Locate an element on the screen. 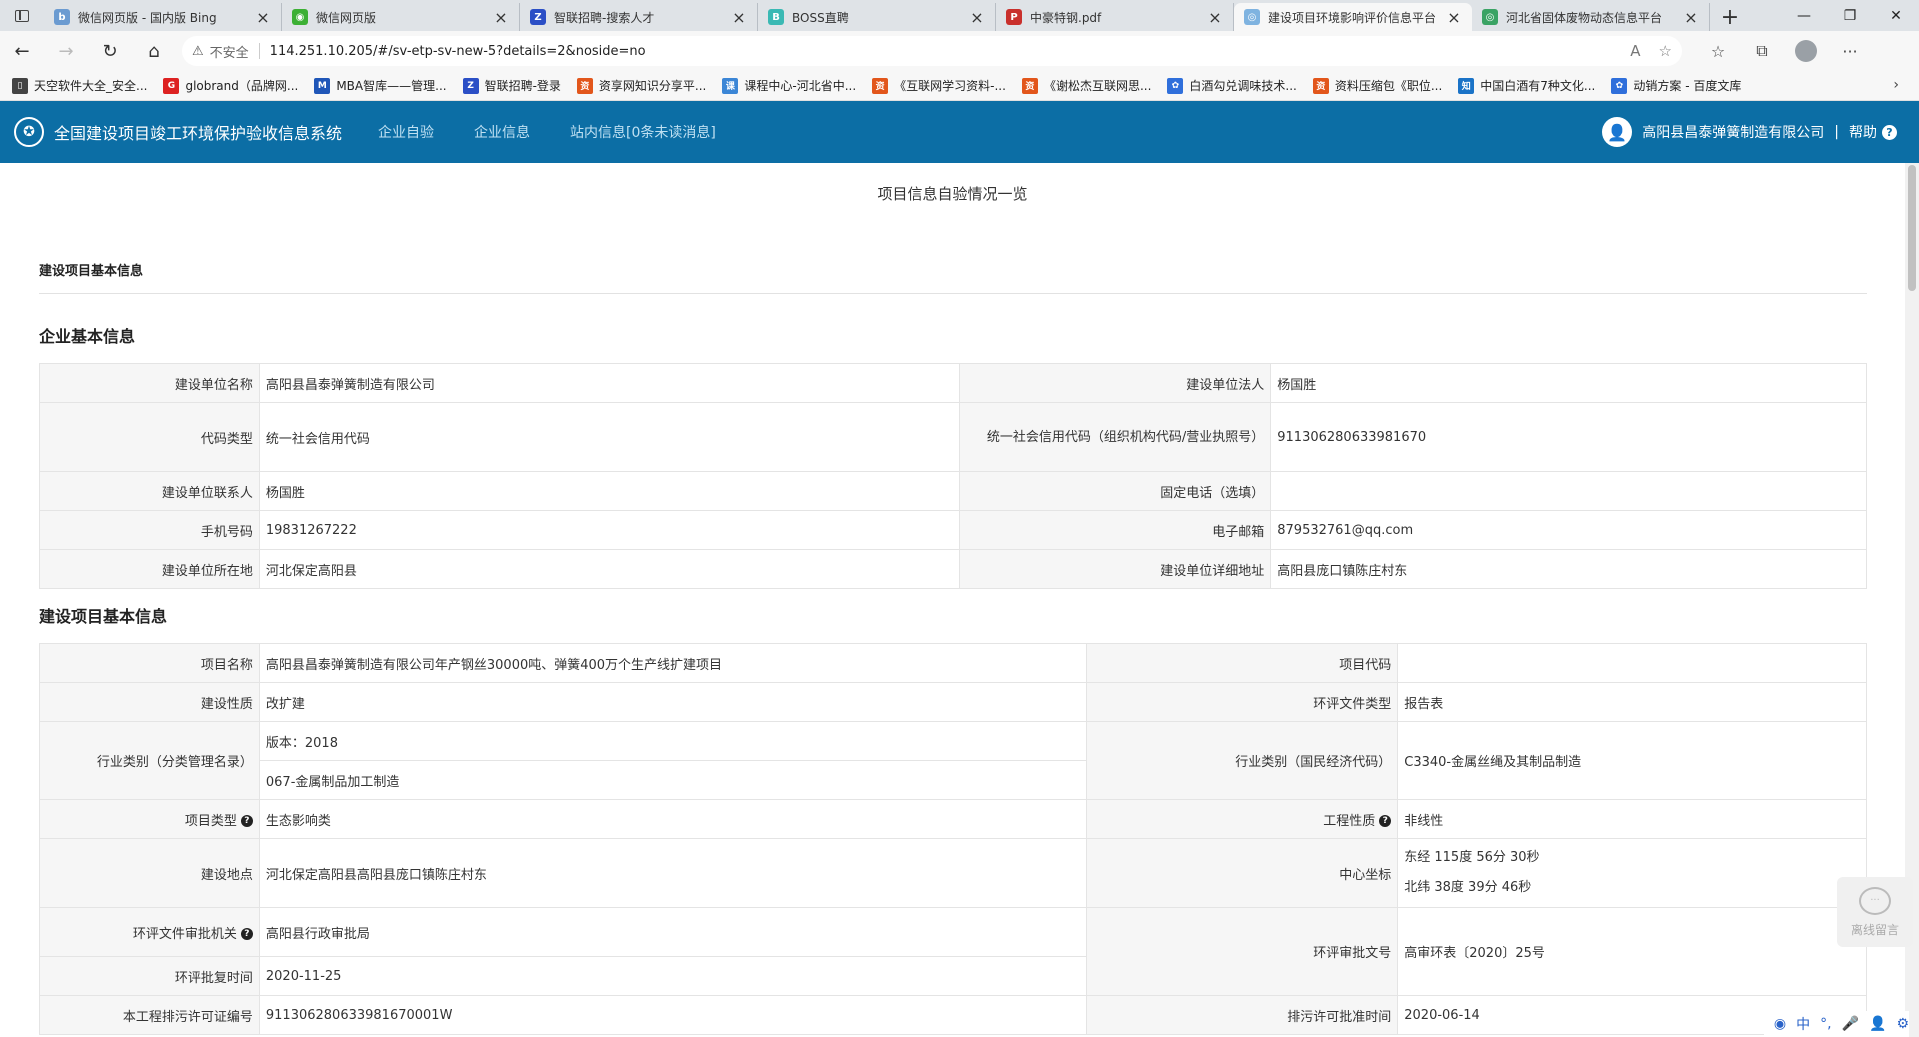  reload-button: ↻ is located at coordinates (110, 51).